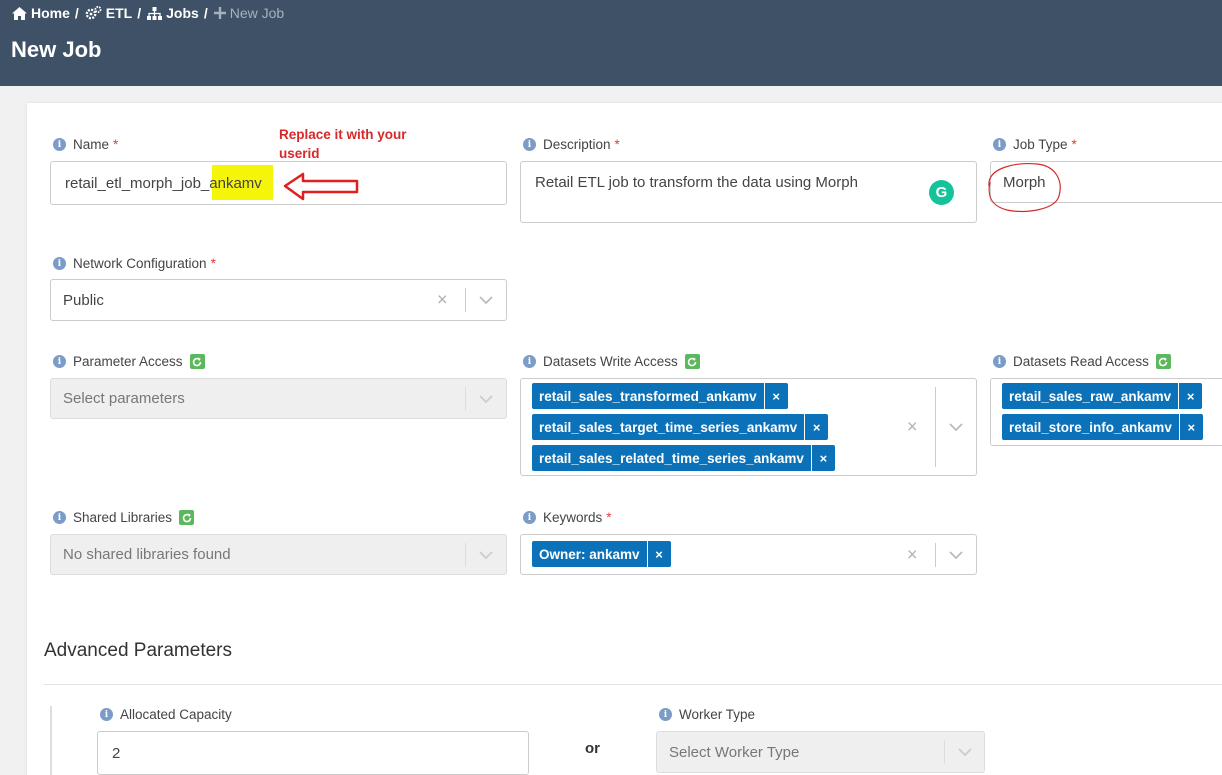  Describe the element at coordinates (278, 554) in the screenshot. I see `shared-libraries-select: No shared libraries found` at that location.